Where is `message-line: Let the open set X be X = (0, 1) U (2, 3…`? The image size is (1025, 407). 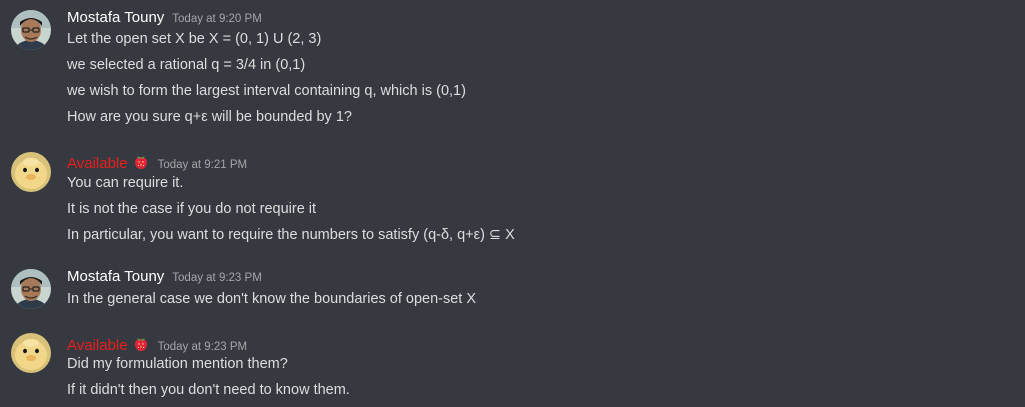 message-line: Let the open set X be X = (0, 1) U (2, 3… is located at coordinates (194, 39).